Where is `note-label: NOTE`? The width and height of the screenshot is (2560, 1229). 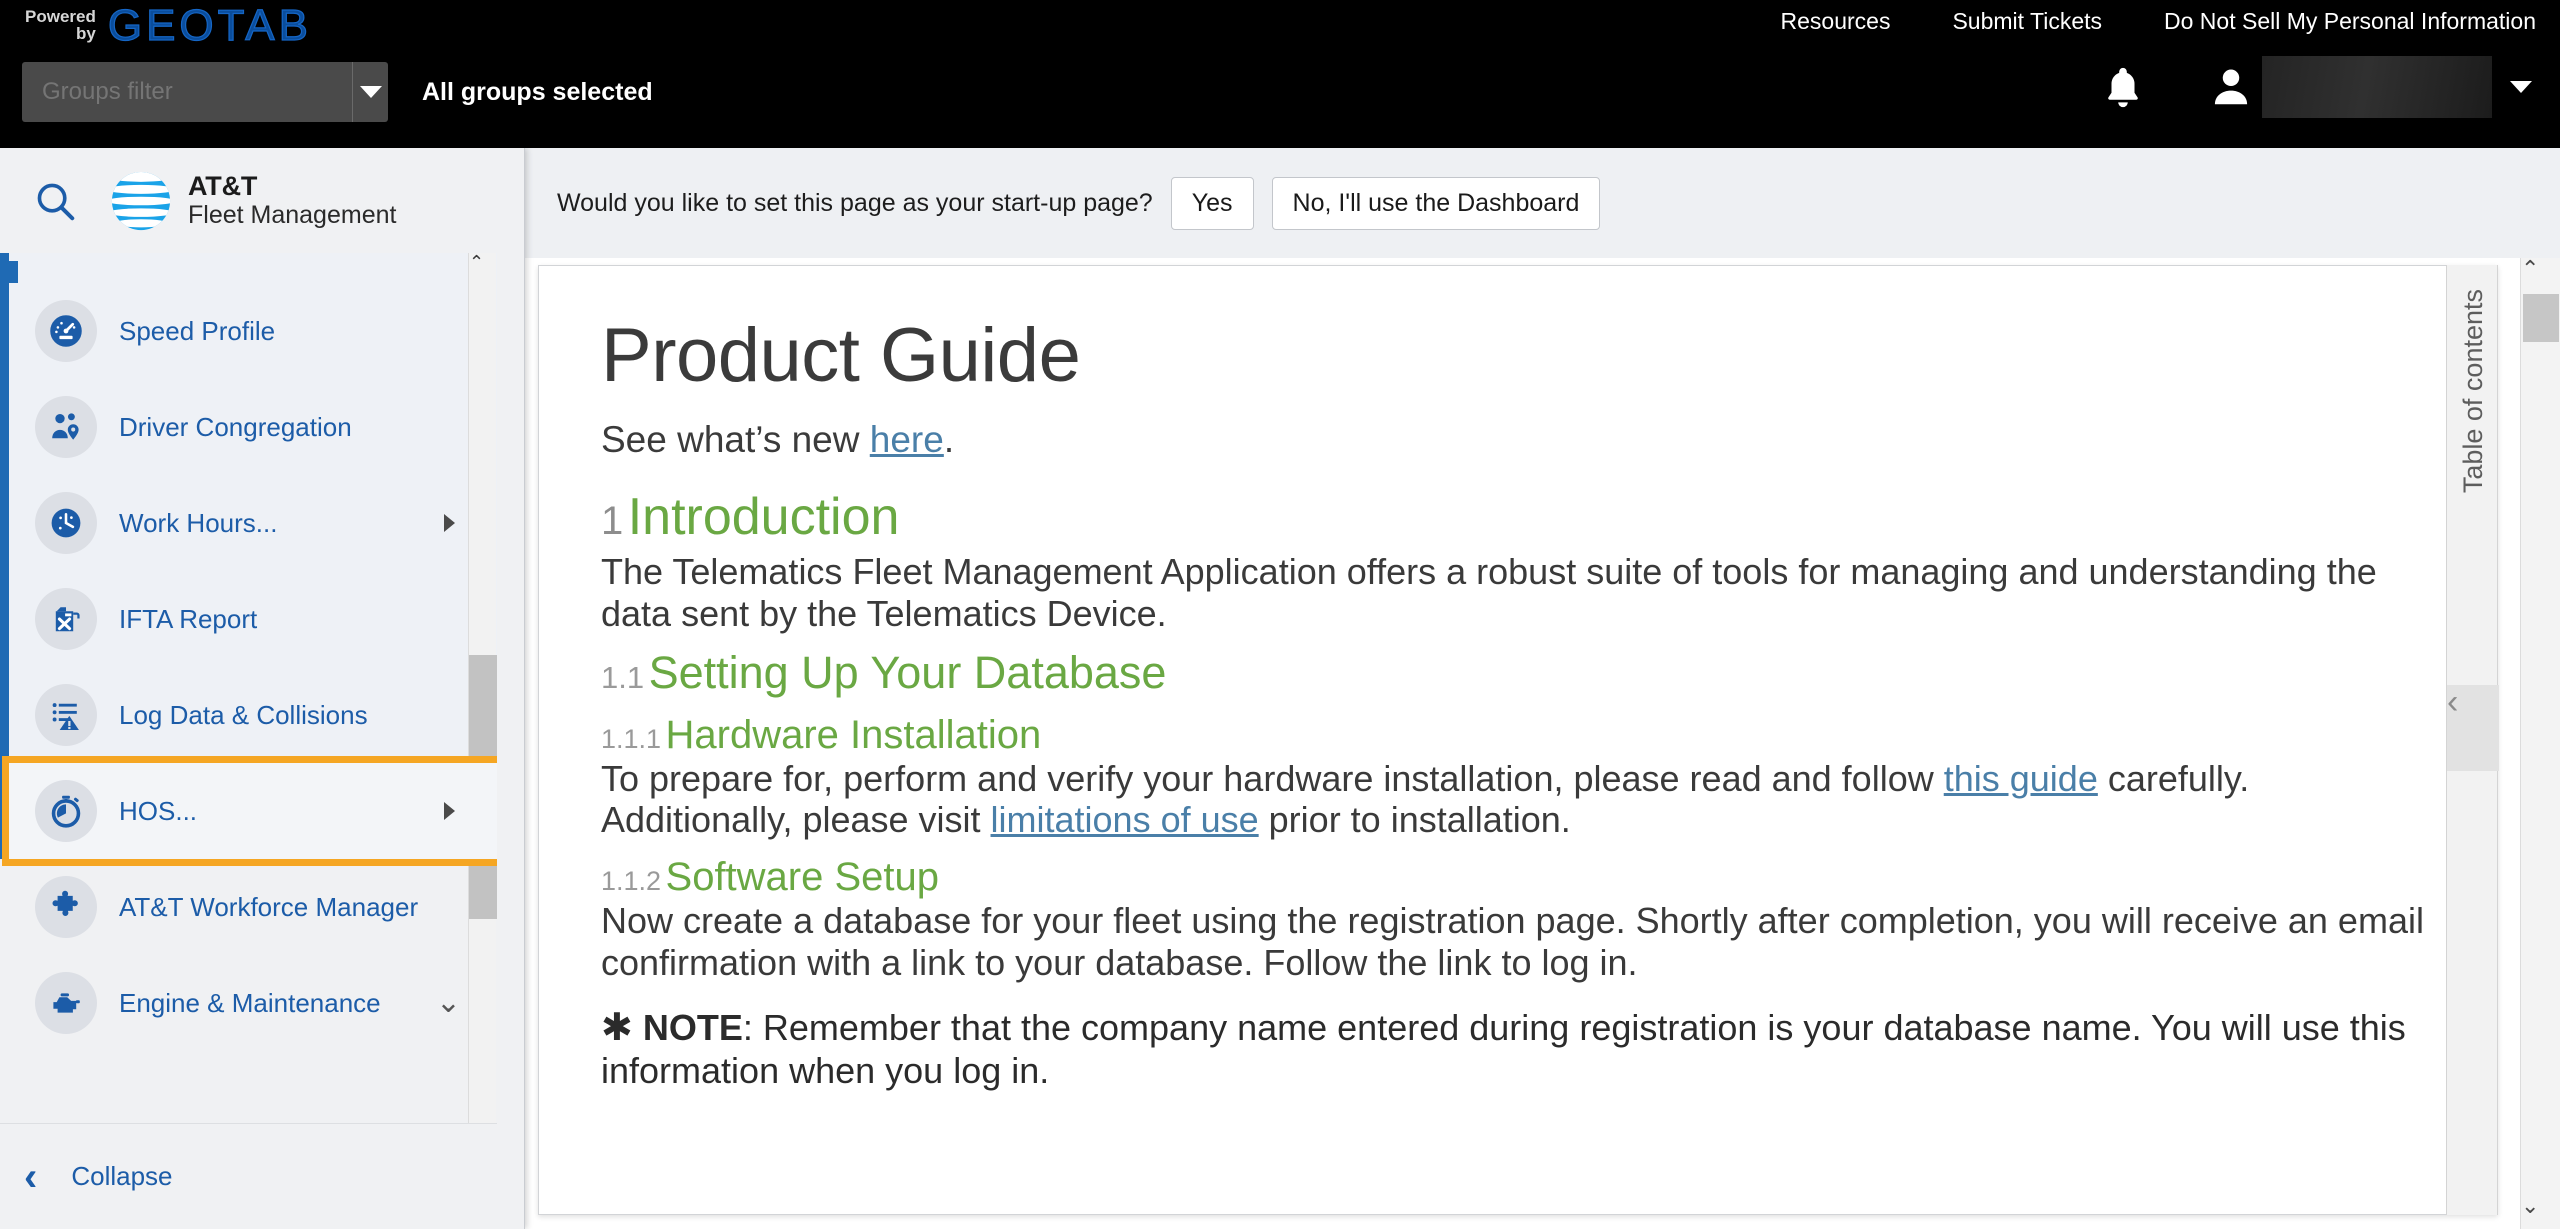 note-label: NOTE is located at coordinates (692, 1027).